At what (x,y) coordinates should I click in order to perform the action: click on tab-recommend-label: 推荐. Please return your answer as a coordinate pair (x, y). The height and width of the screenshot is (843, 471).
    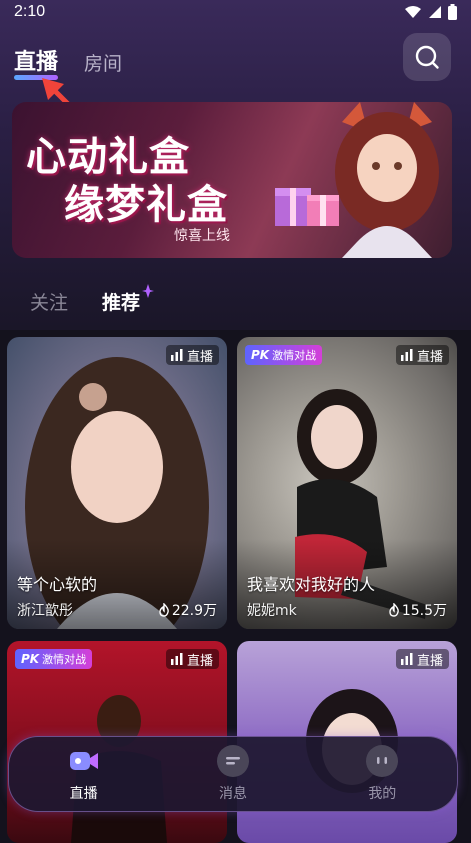
    Looking at the image, I should click on (121, 303).